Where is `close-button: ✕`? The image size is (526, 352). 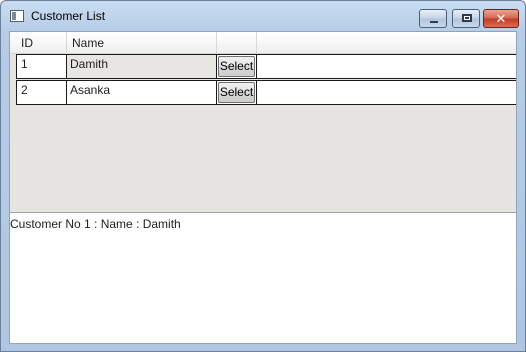 close-button: ✕ is located at coordinates (501, 18).